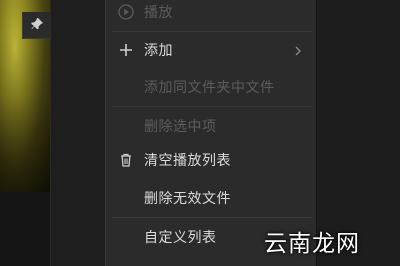 This screenshot has width=400, height=266. Describe the element at coordinates (180, 127) in the screenshot. I see `menu-item-label: 删除选中项` at that location.